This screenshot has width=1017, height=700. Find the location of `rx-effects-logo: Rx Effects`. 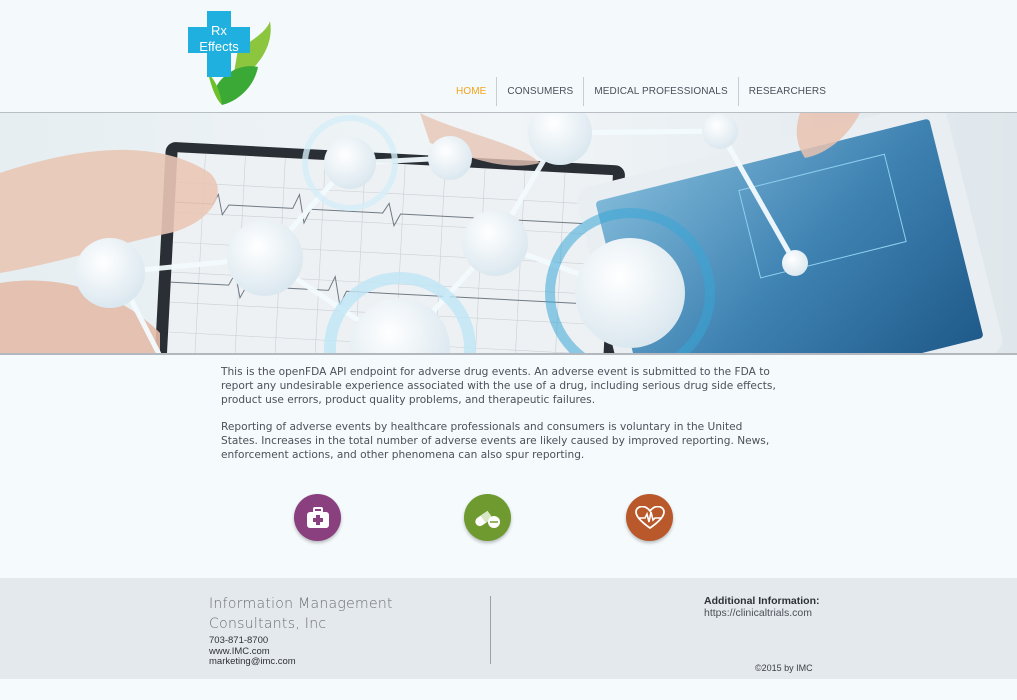

rx-effects-logo: Rx Effects is located at coordinates (231, 59).